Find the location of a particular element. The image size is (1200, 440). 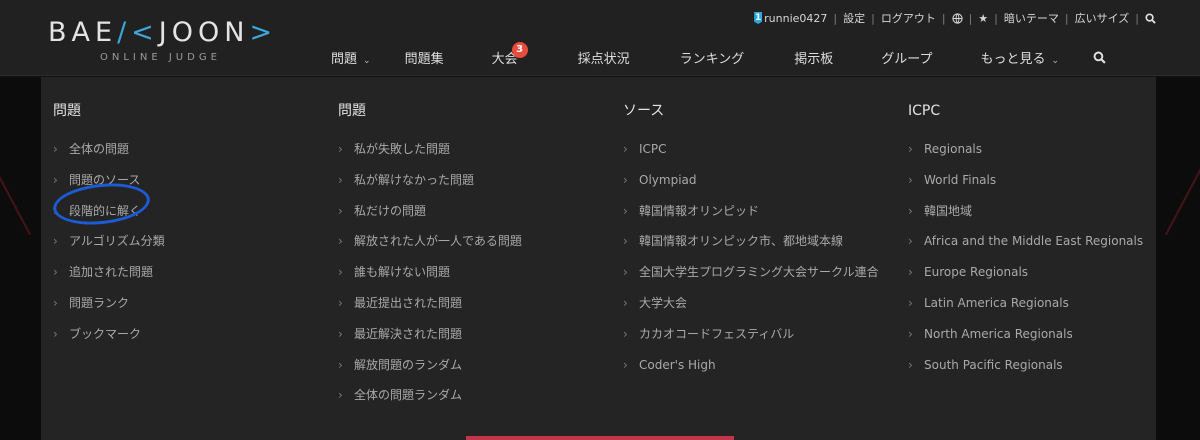

nav-problems: 問題 ⌄ is located at coordinates (351, 57).